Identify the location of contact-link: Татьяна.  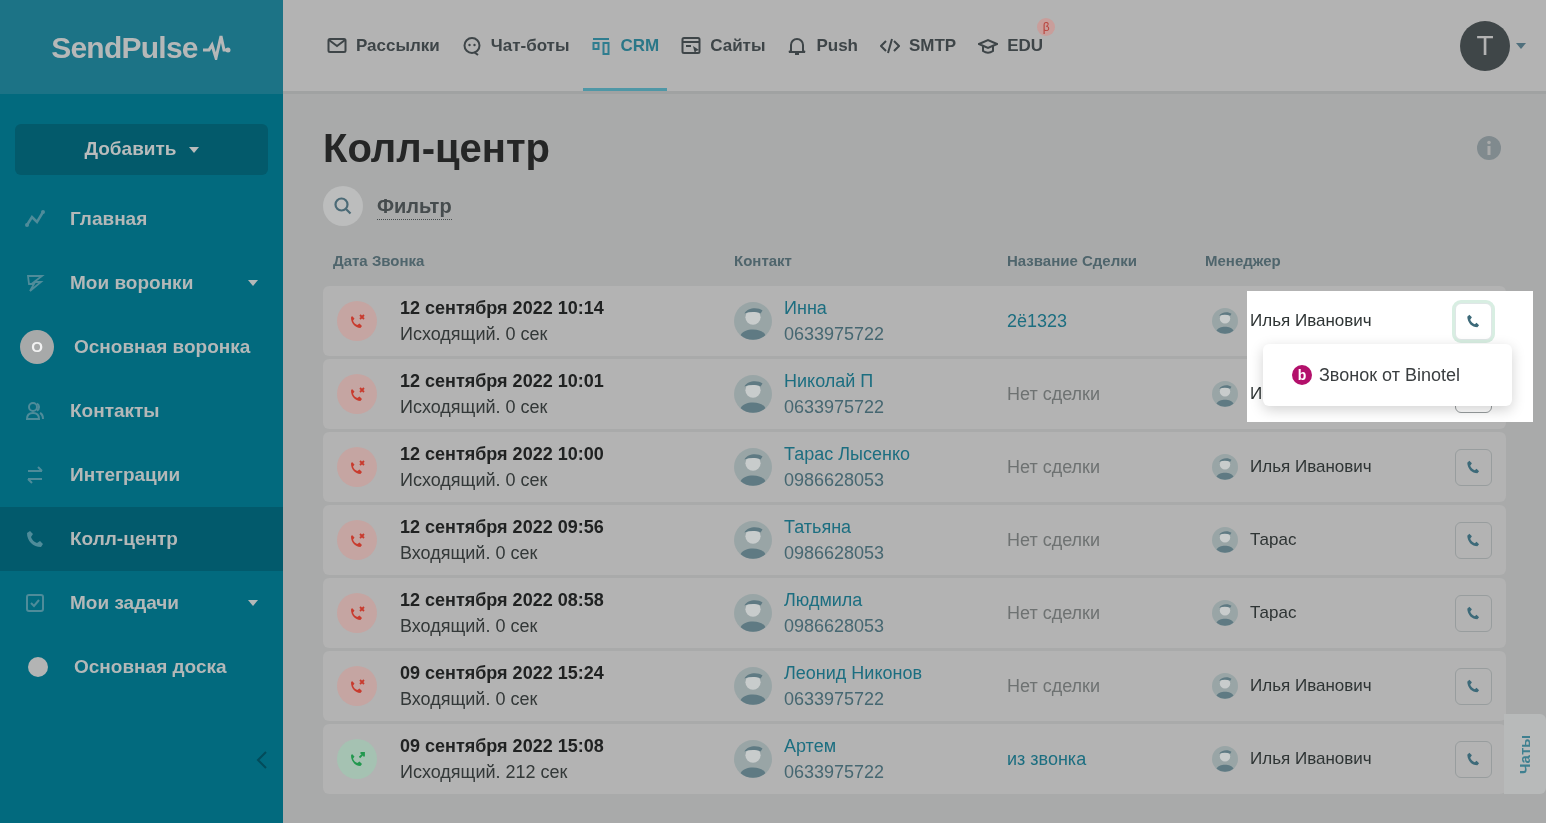
(834, 527).